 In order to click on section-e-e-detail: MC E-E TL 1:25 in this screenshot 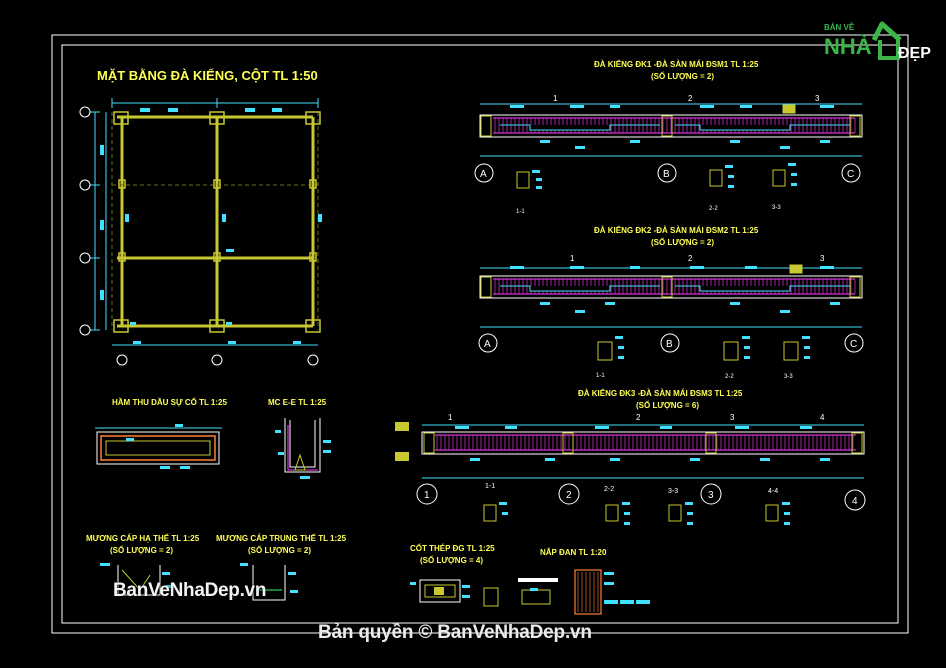, I will do `click(299, 438)`.